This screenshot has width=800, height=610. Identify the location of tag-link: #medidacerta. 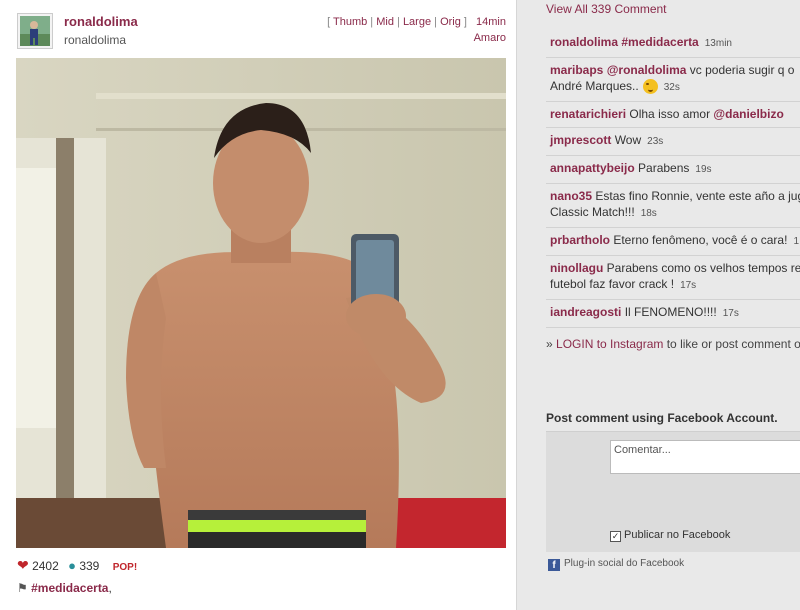
(69, 588).